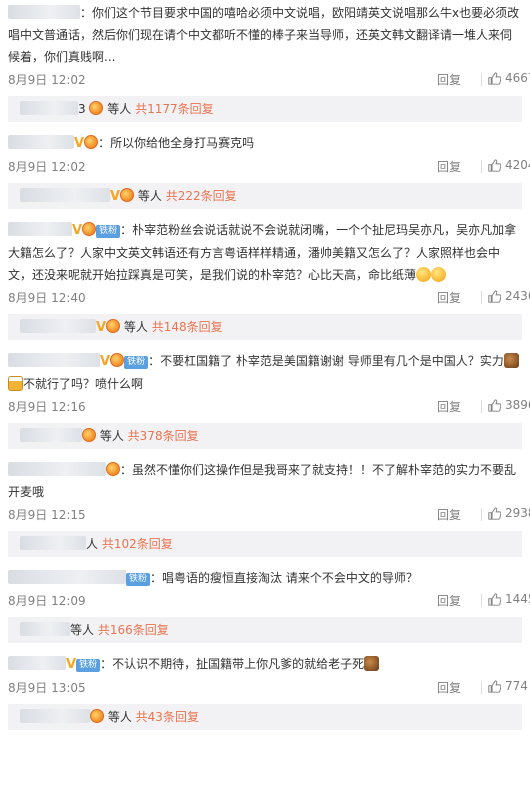  What do you see at coordinates (516, 686) in the screenshot?
I see `like-count: 774` at bounding box center [516, 686].